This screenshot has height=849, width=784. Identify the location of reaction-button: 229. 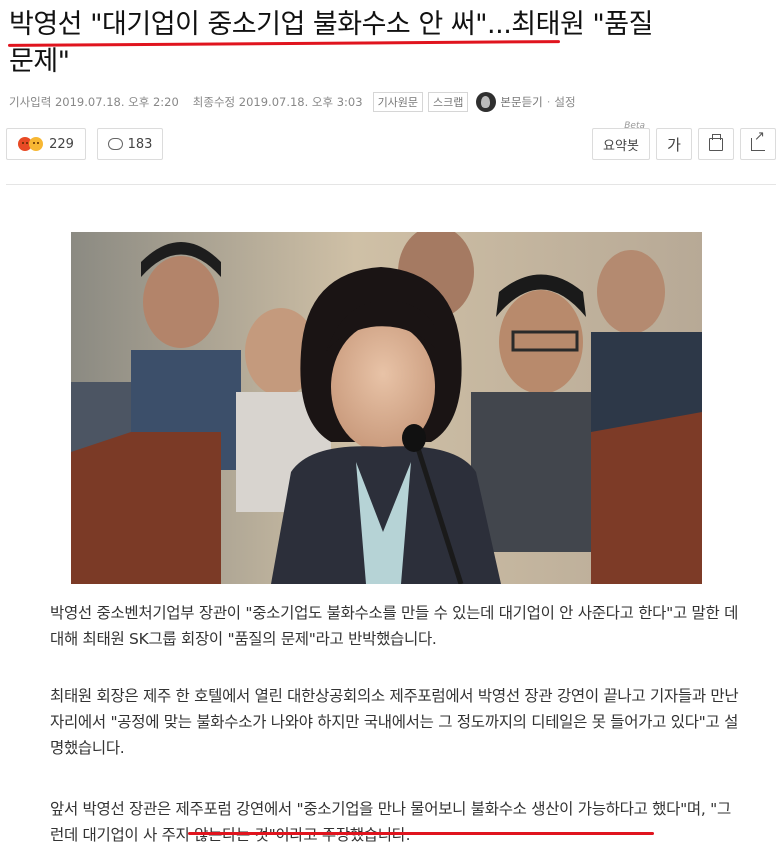
(46, 144).